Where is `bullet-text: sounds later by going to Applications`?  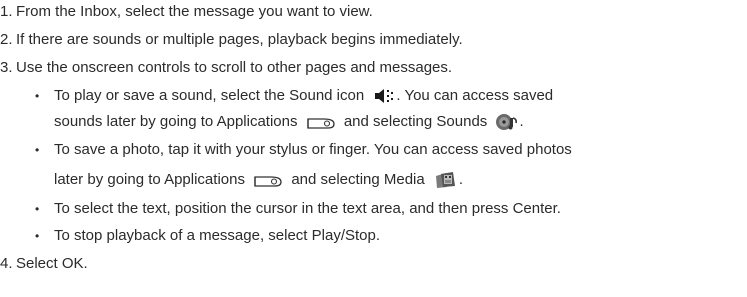 bullet-text: sounds later by going to Applications is located at coordinates (176, 121).